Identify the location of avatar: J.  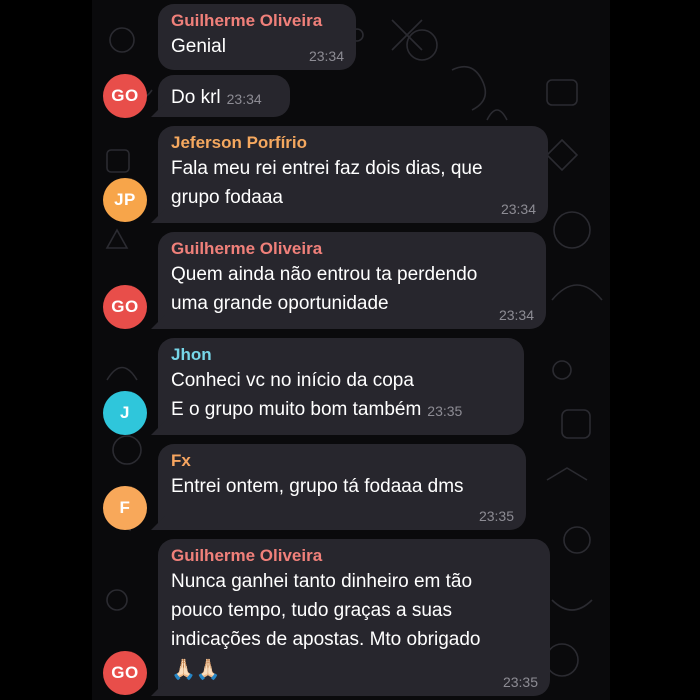
(125, 413).